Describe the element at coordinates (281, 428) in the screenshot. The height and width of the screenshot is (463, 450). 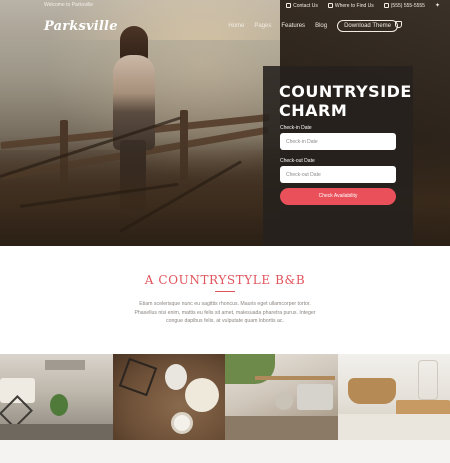
I see `shelf-base` at that location.